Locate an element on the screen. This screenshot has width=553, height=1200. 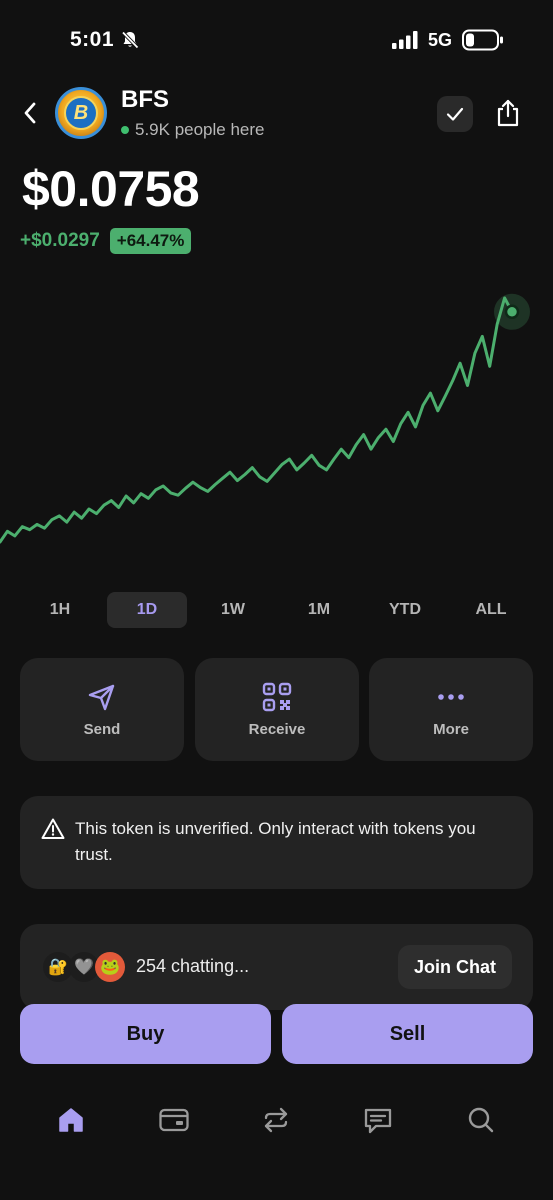
range-tab-1m: 1M is located at coordinates (319, 610).